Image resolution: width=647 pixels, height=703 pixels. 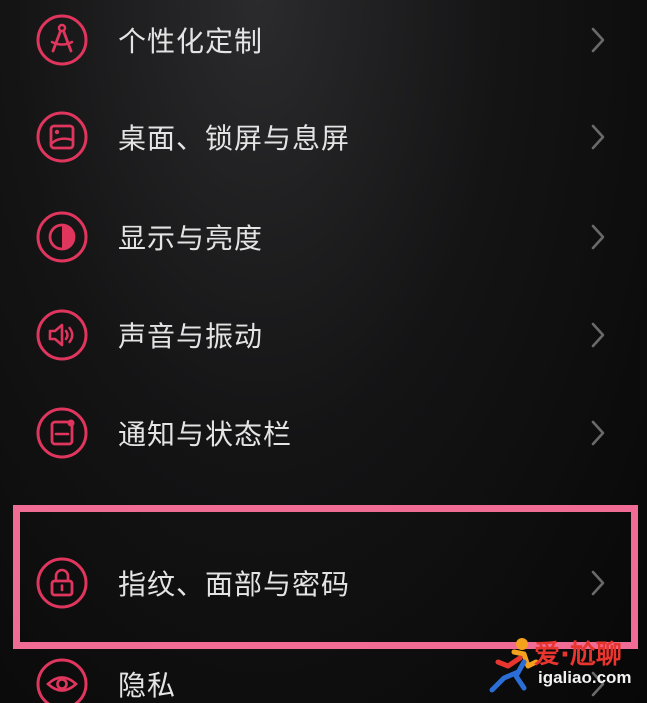 I want to click on settings-item-label: 通知与状态栏, so click(x=205, y=434).